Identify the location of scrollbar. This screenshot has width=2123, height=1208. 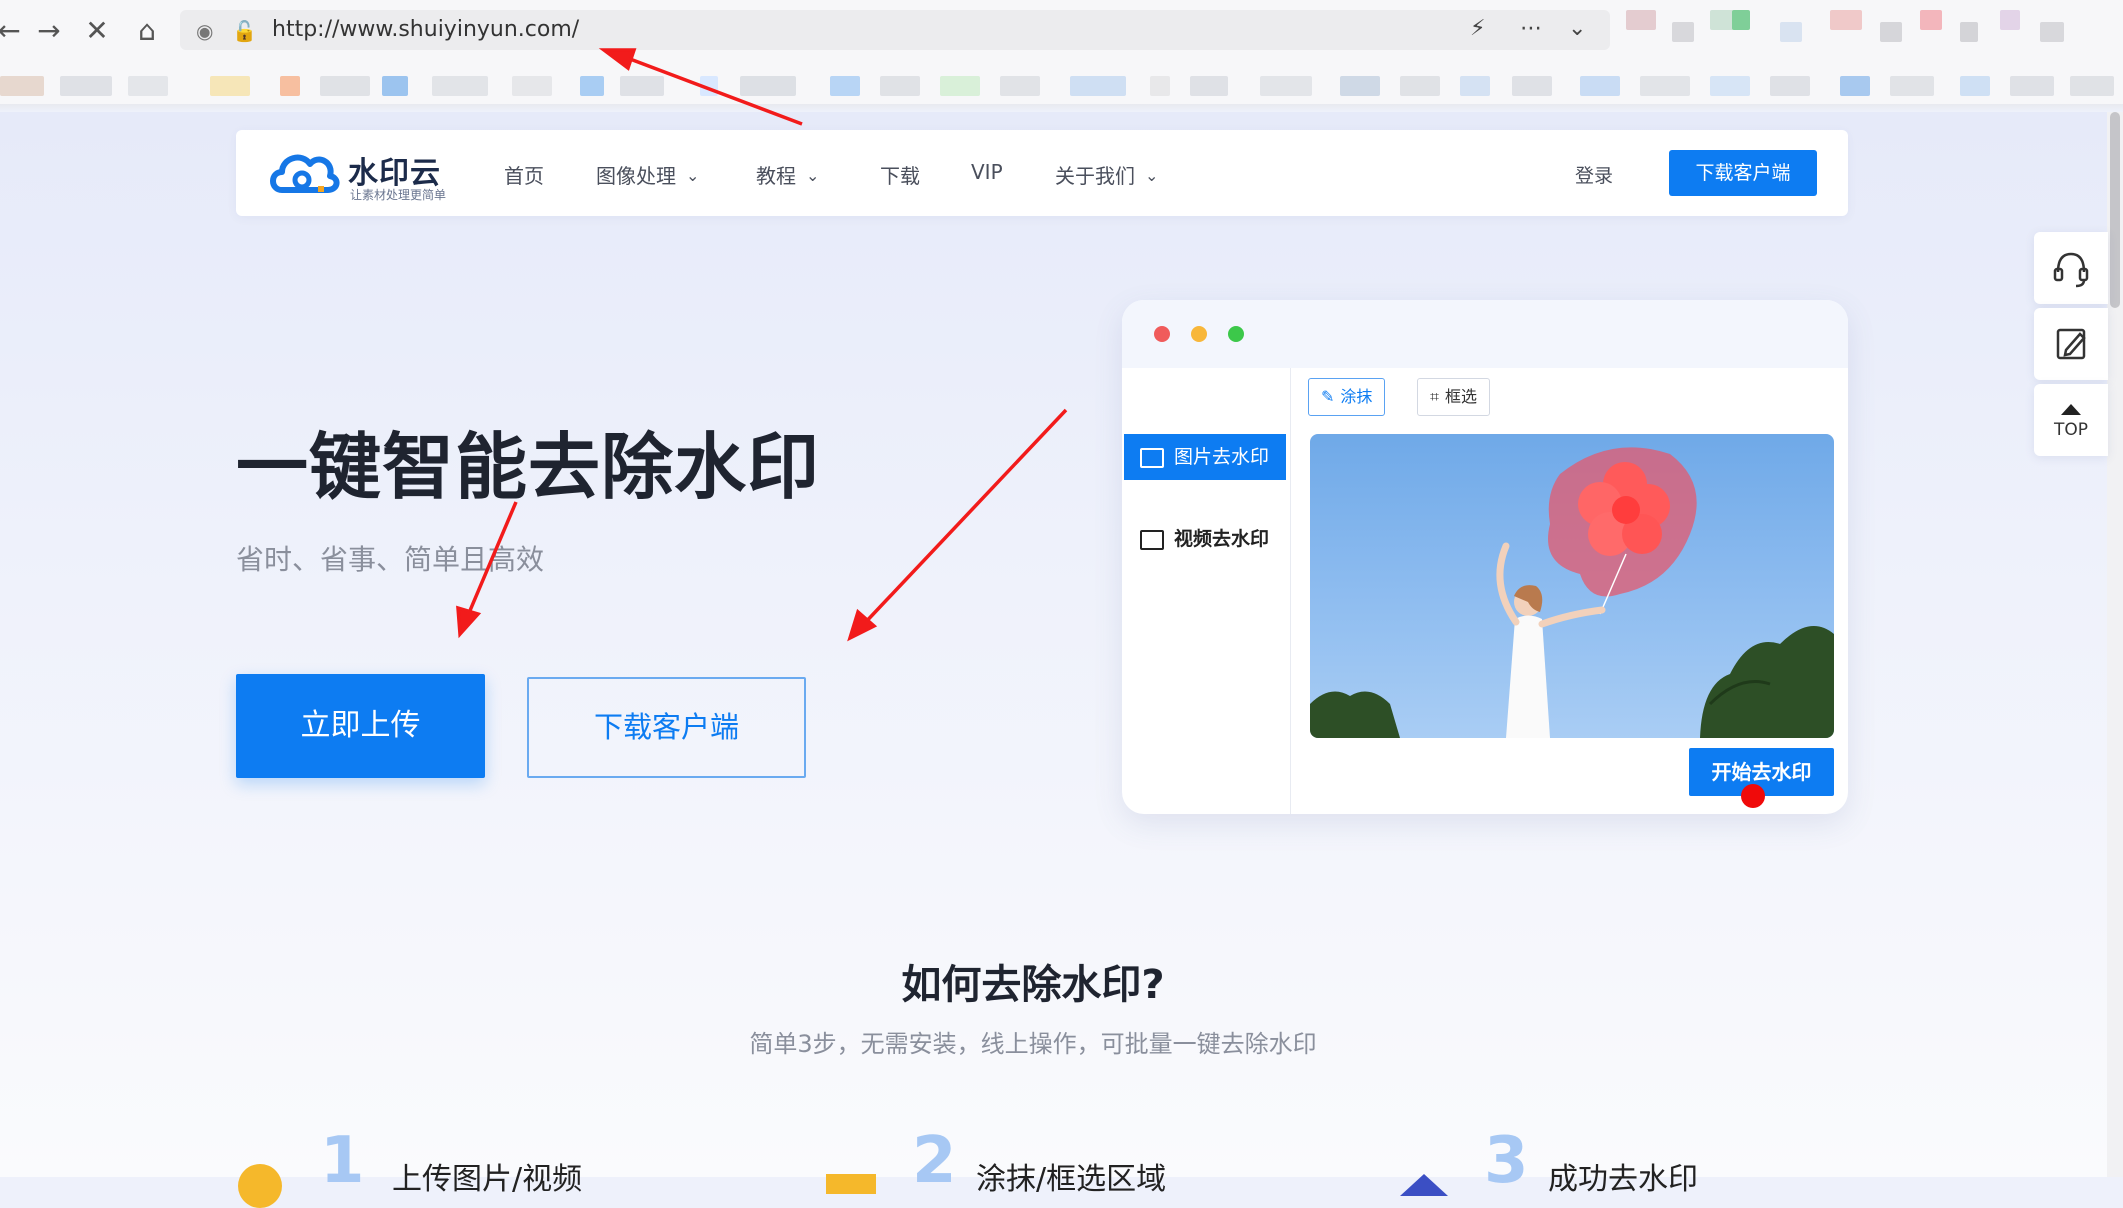
(2115, 644).